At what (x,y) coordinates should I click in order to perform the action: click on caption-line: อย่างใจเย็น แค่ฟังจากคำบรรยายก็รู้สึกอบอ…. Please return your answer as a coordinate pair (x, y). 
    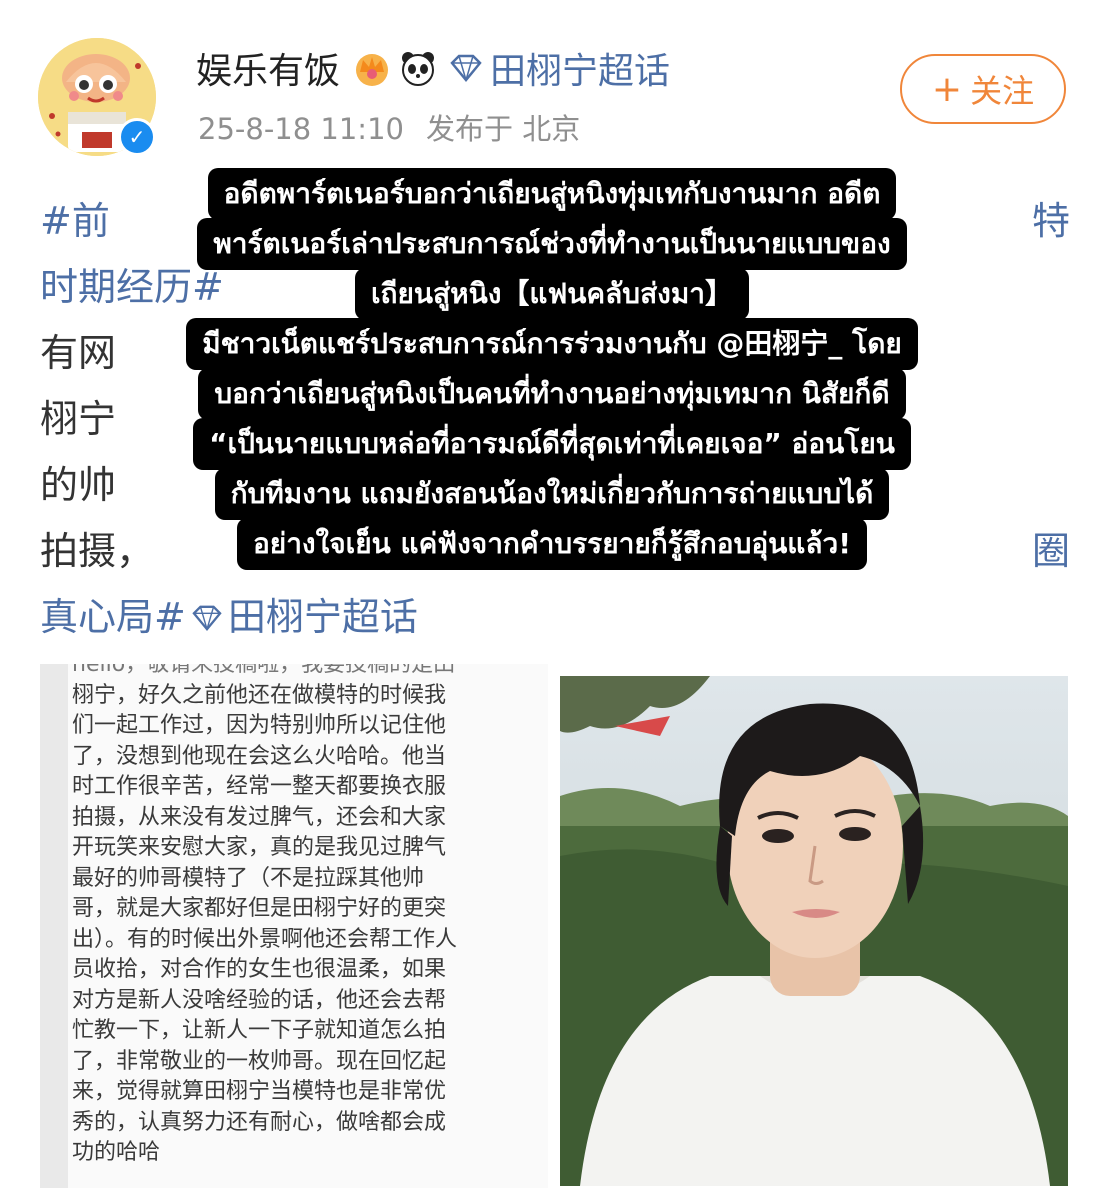
    Looking at the image, I should click on (552, 544).